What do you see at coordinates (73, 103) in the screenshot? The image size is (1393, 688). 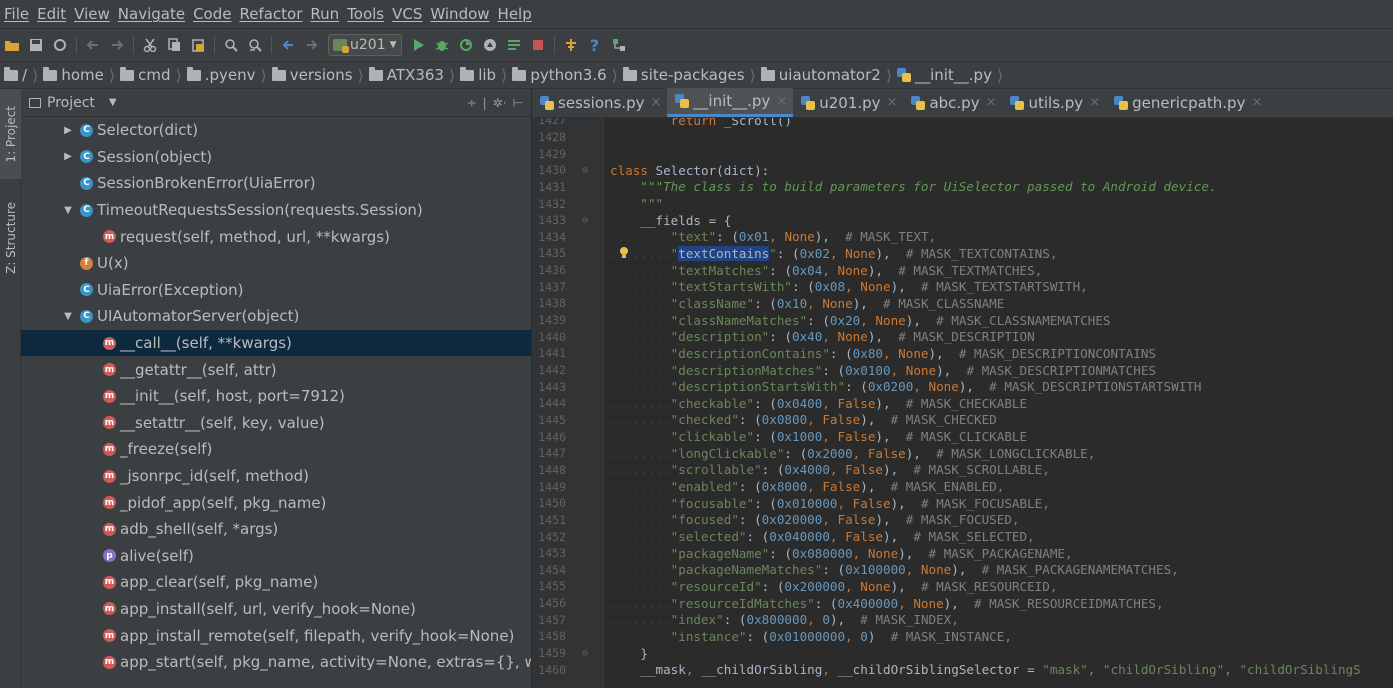 I see `project-view-selector: Project ▼` at bounding box center [73, 103].